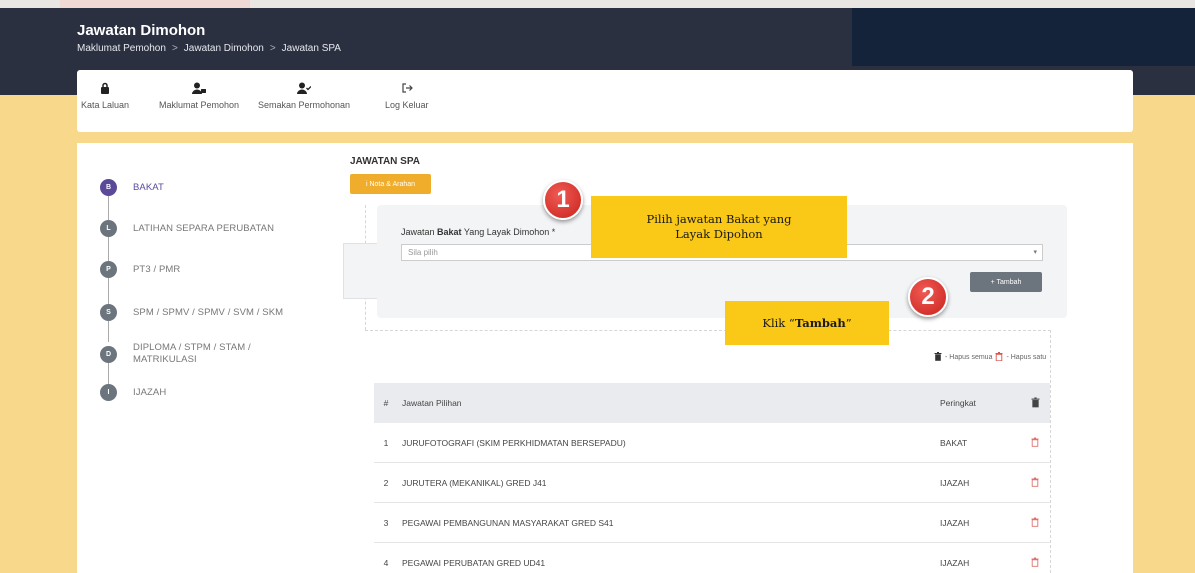  Describe the element at coordinates (386, 522) in the screenshot. I see `row-num: 3` at that location.